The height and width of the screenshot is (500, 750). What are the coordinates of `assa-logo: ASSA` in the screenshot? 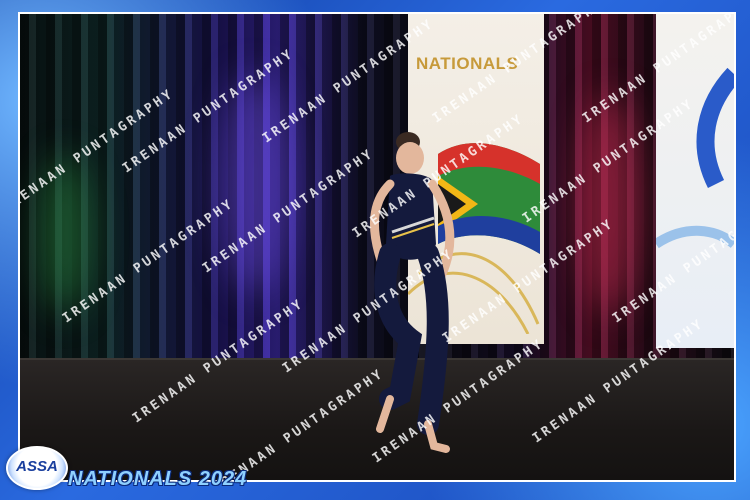 It's located at (37, 468).